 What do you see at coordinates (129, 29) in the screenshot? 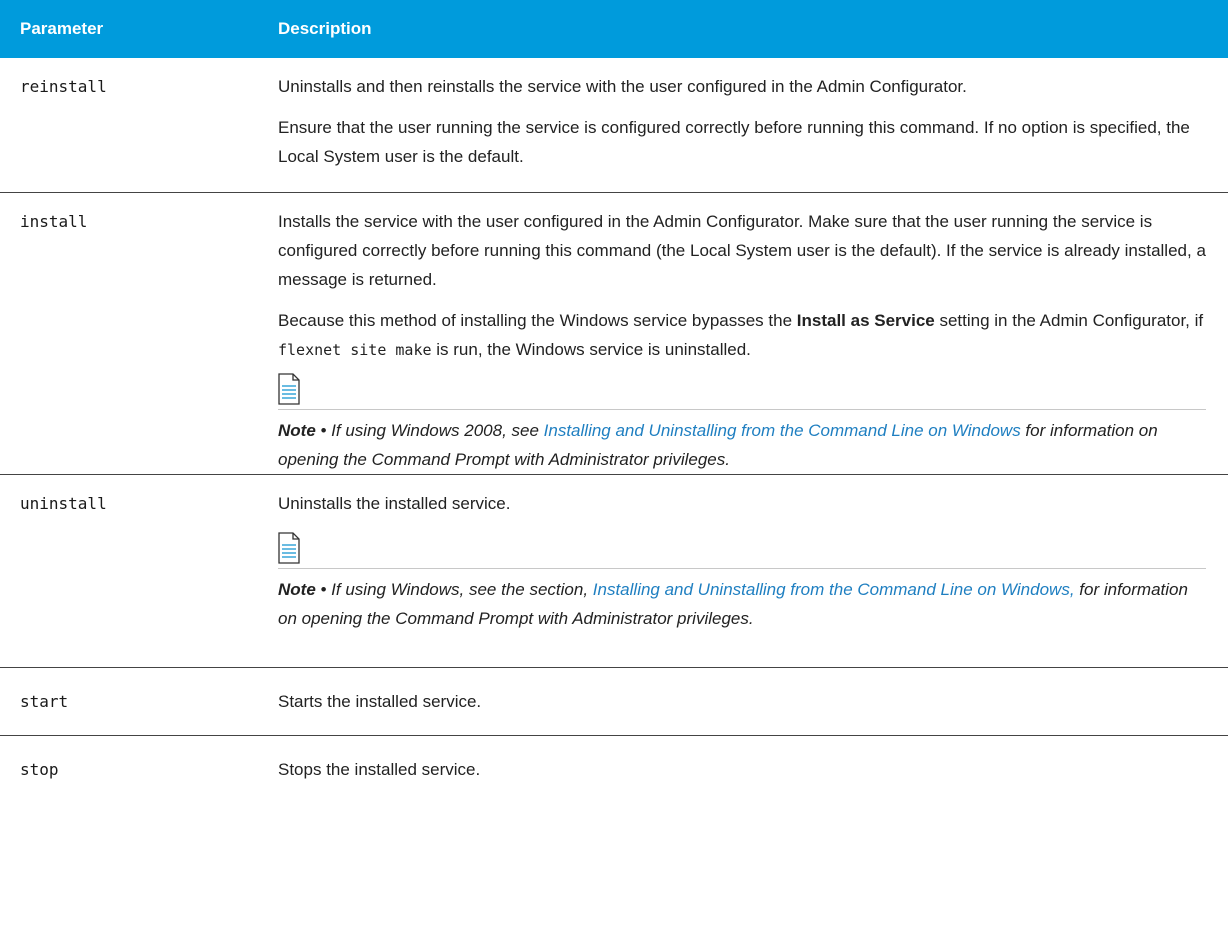
I see `header-parameter: Parameter` at bounding box center [129, 29].